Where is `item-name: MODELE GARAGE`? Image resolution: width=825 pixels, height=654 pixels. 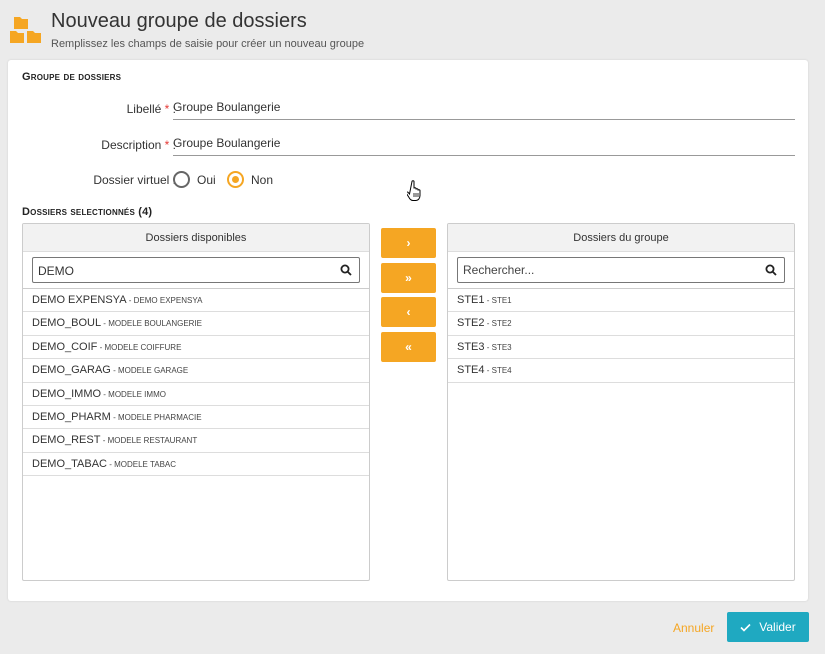
item-name: MODELE GARAGE is located at coordinates (153, 371).